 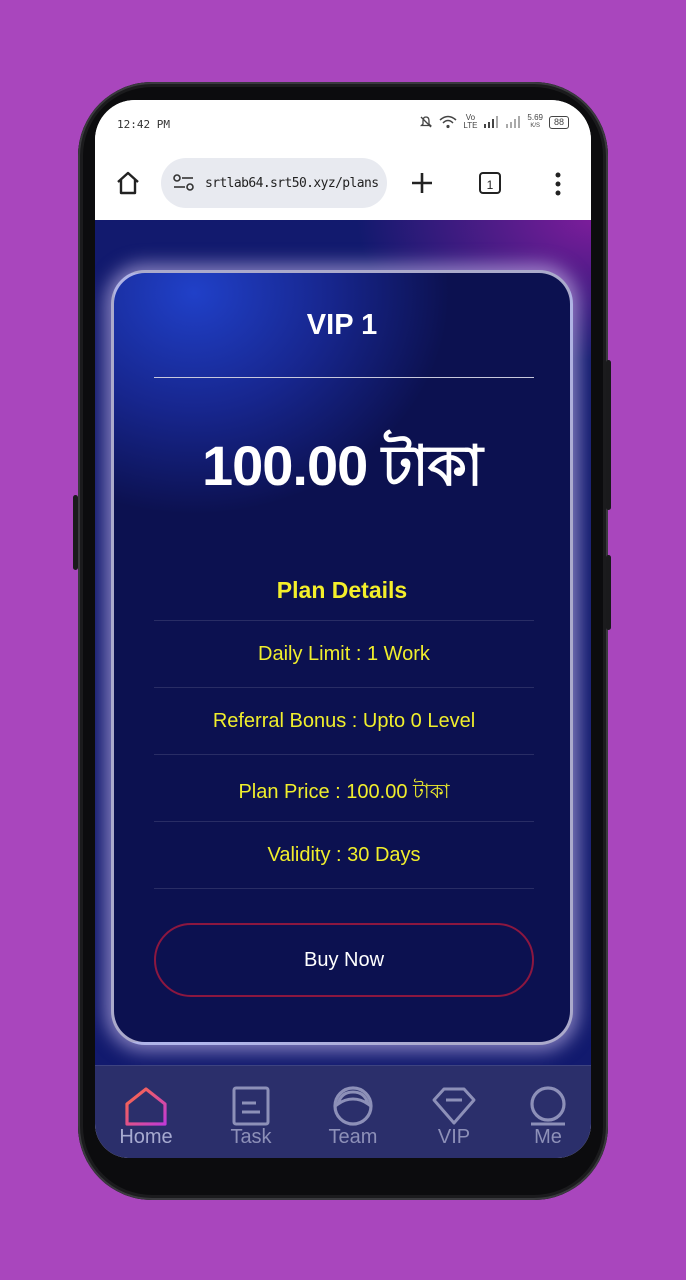 I want to click on detail-validity: Validity : 30 Days, so click(x=344, y=855).